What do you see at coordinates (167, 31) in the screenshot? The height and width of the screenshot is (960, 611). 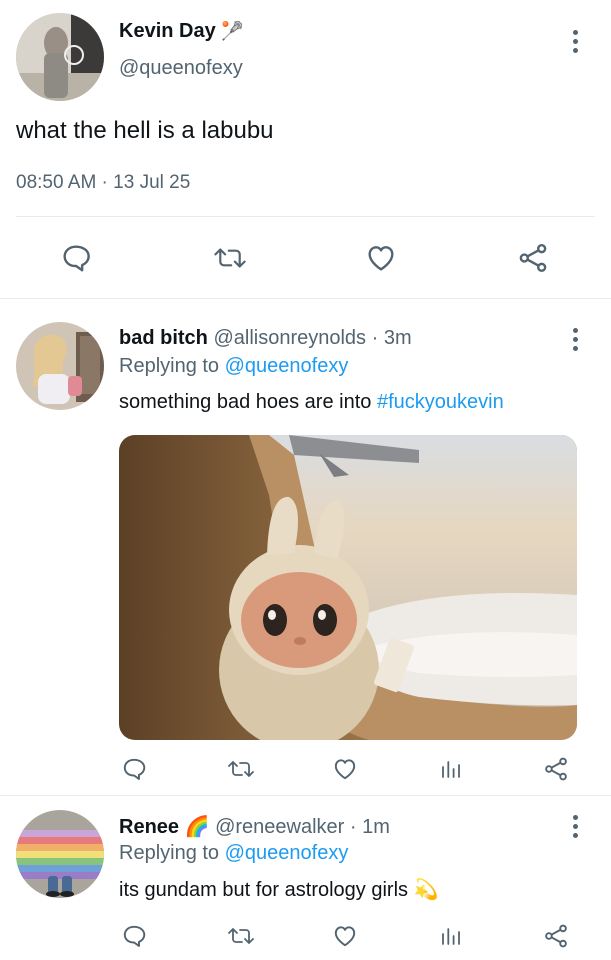 I see `author-name: Kevin Day` at bounding box center [167, 31].